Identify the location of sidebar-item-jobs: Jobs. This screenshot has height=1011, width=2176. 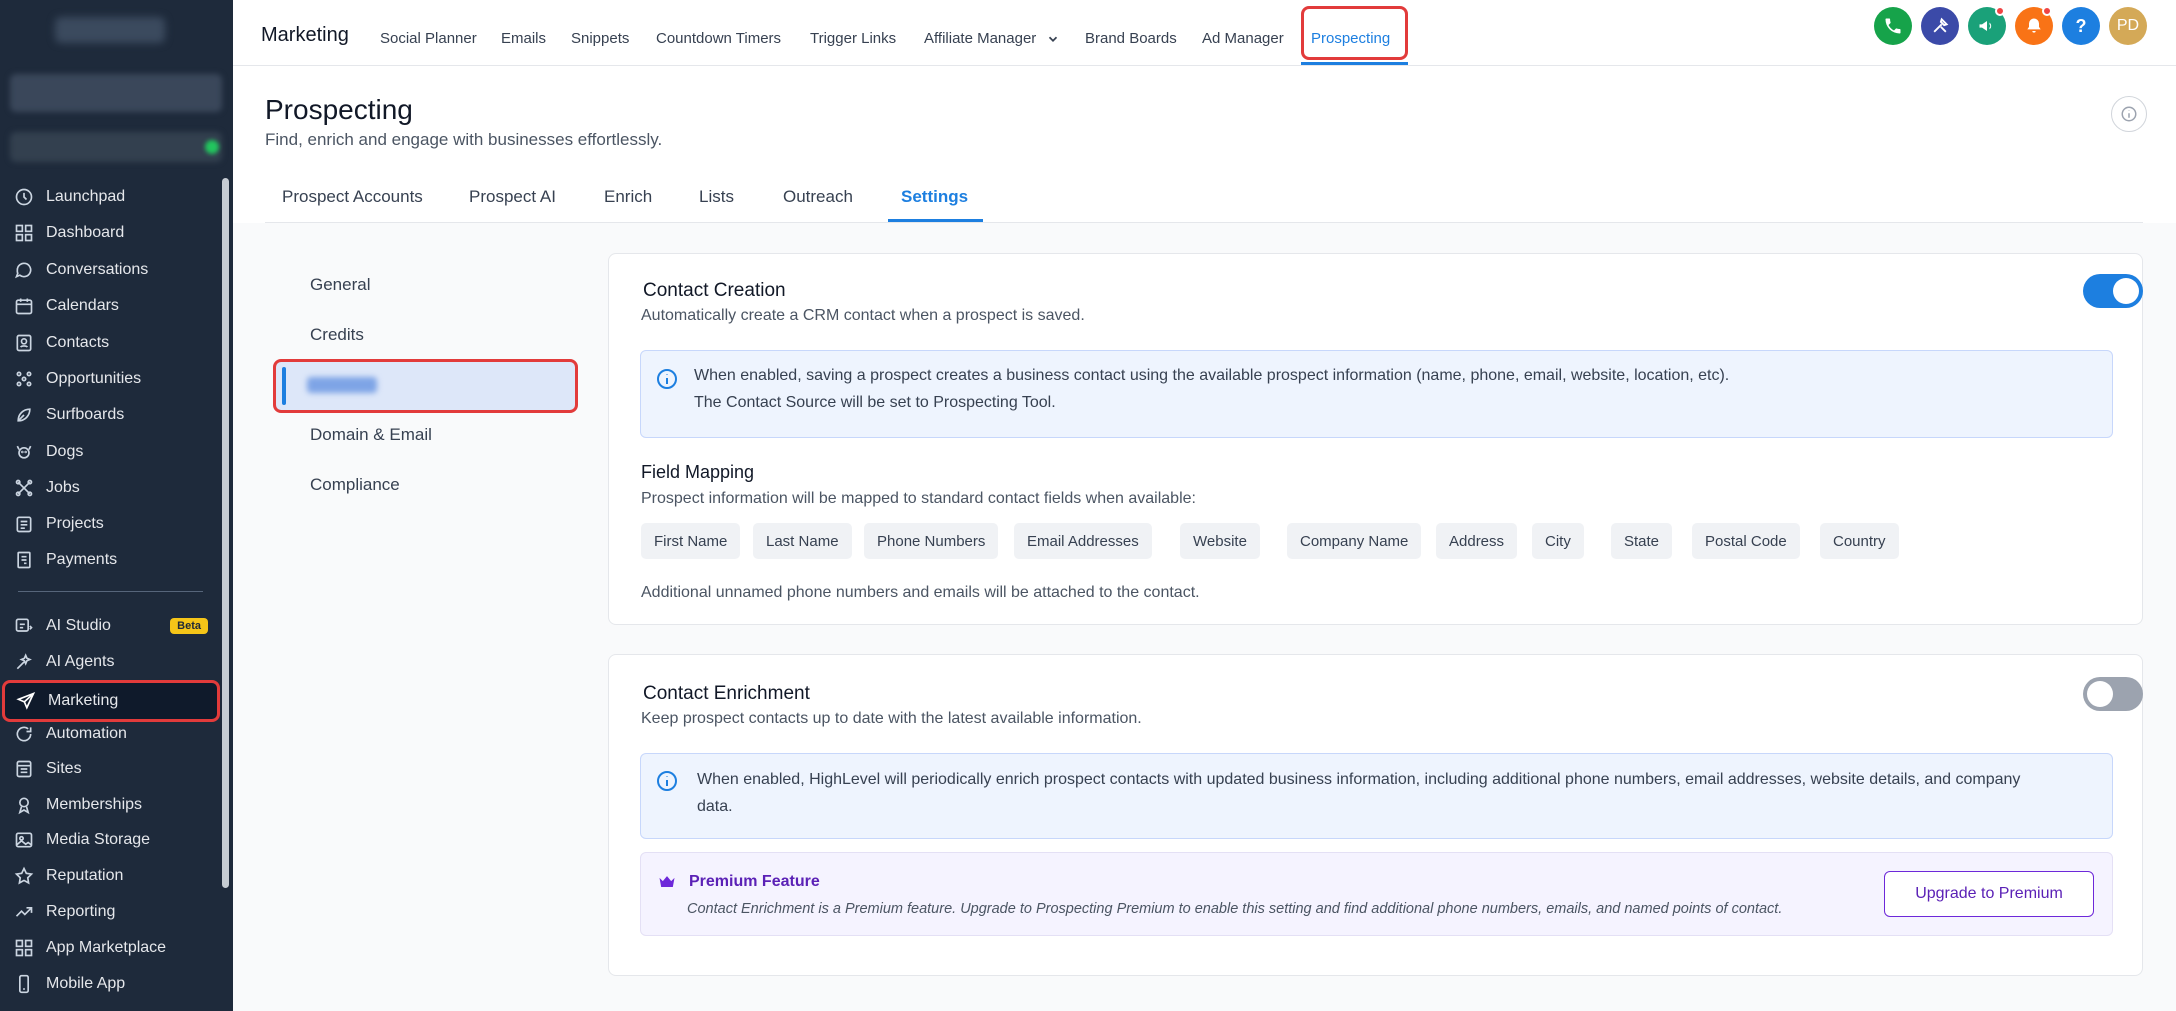
(111, 488).